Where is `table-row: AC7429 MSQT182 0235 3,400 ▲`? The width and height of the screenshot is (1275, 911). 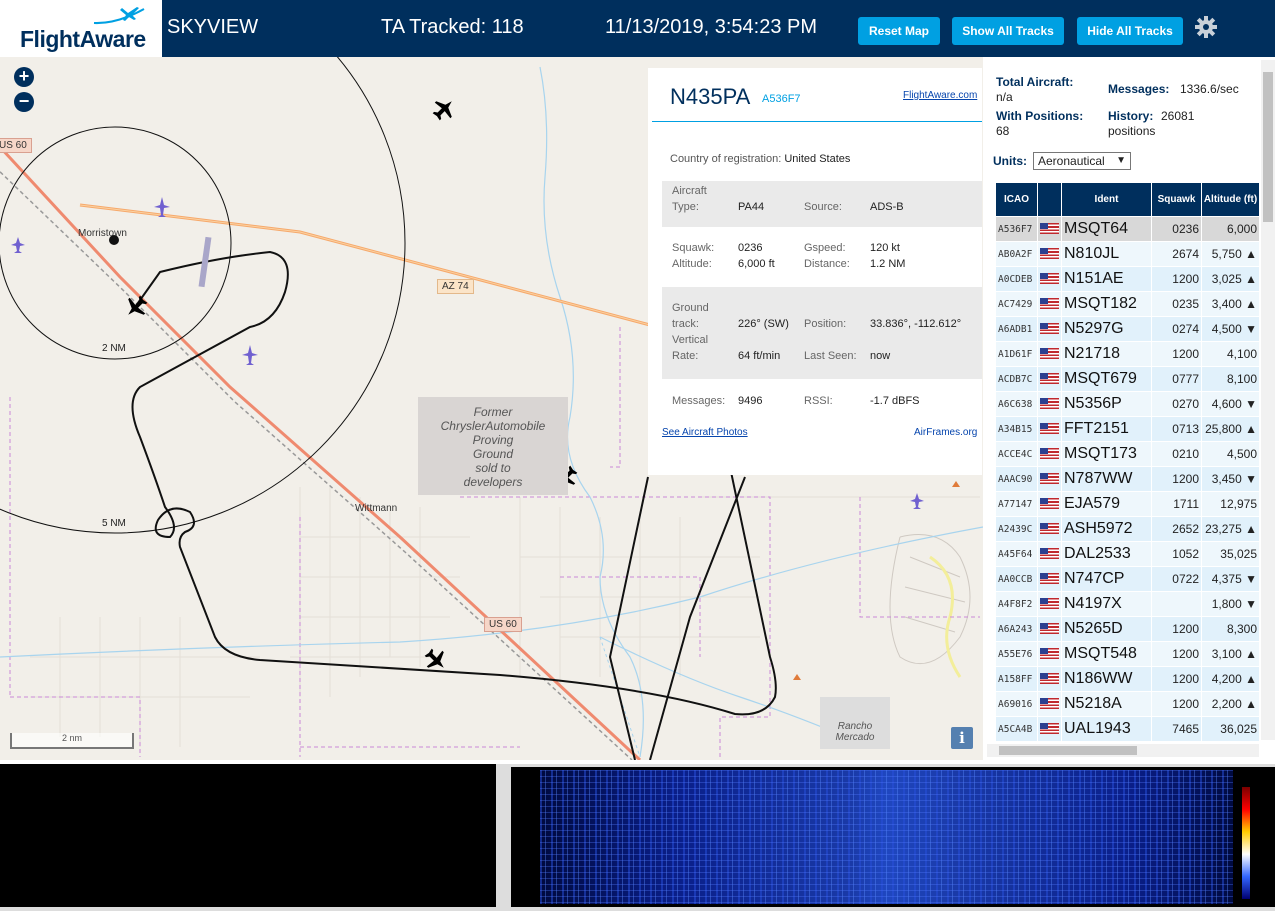 table-row: AC7429 MSQT182 0235 3,400 ▲ is located at coordinates (1127, 304).